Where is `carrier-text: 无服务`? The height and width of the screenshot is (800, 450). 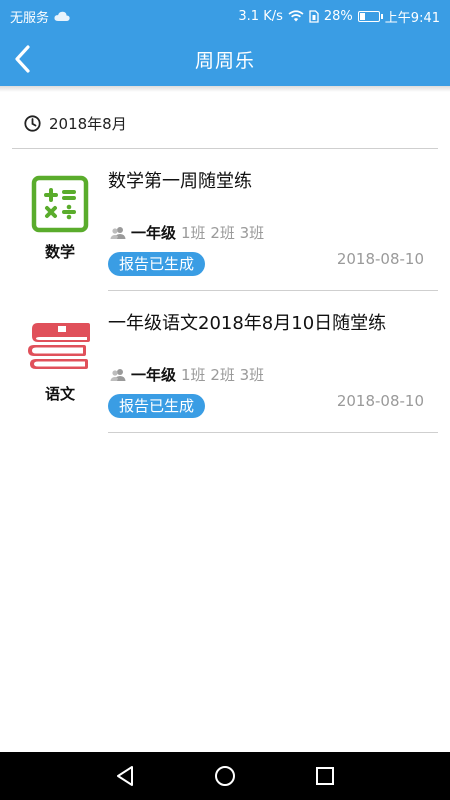
carrier-text: 无服务 is located at coordinates (30, 18).